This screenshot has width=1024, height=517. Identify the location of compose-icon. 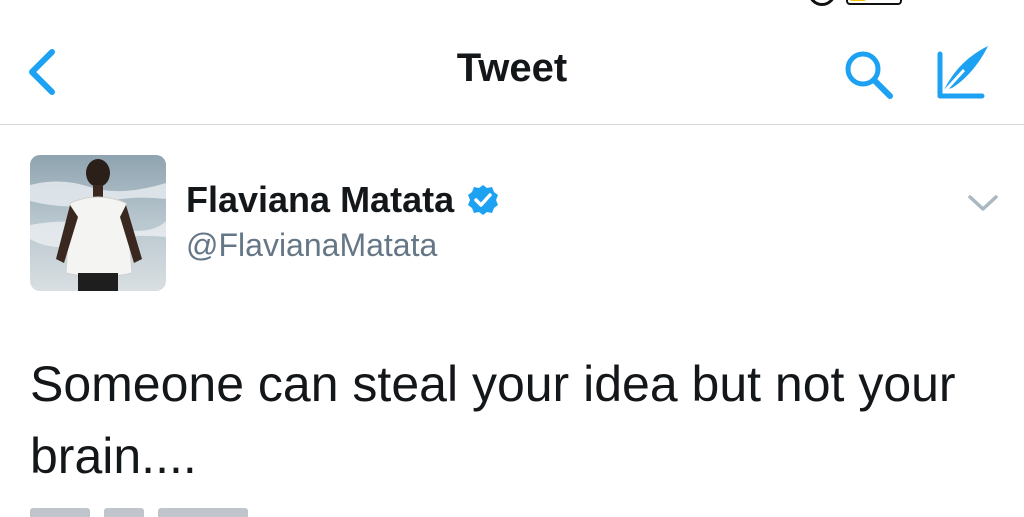
(962, 72).